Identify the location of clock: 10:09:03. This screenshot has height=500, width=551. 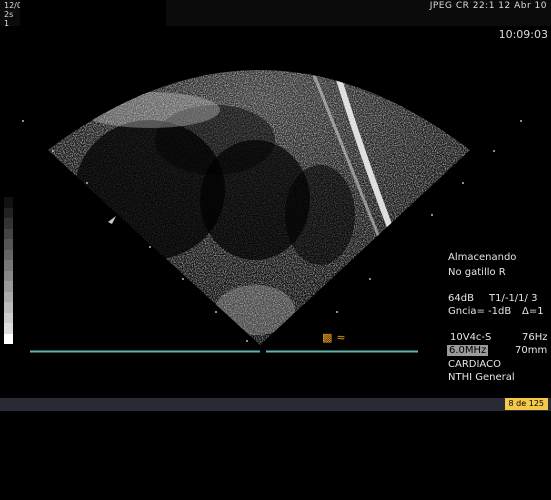
(523, 34).